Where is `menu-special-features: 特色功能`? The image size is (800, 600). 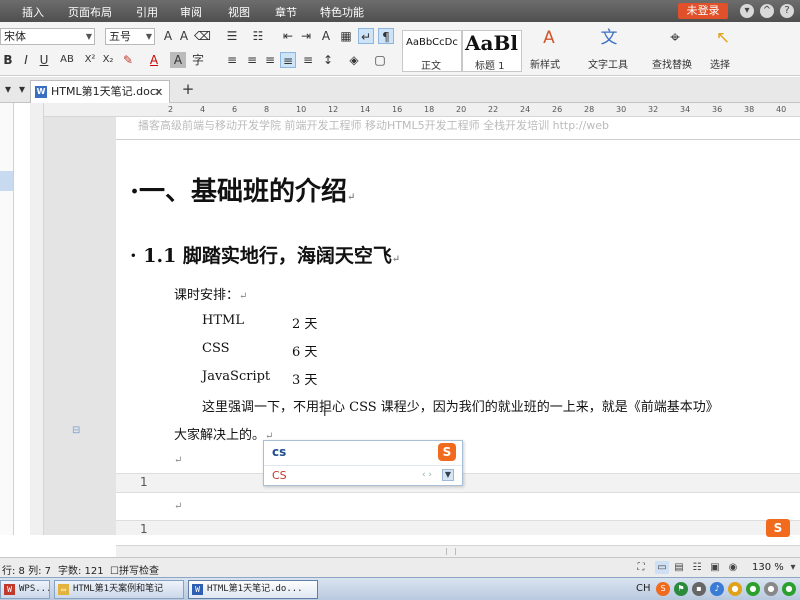 menu-special-features: 特色功能 is located at coordinates (342, 12).